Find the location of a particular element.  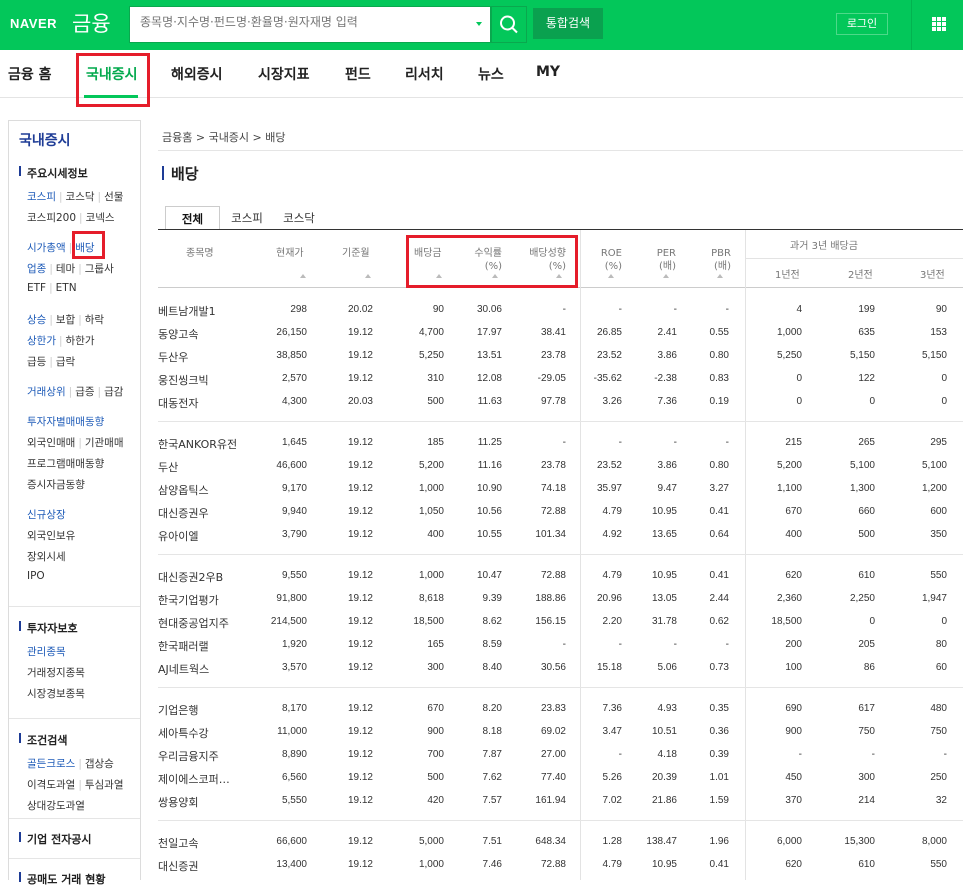

sidebar-link: 테마 is located at coordinates (65, 269).